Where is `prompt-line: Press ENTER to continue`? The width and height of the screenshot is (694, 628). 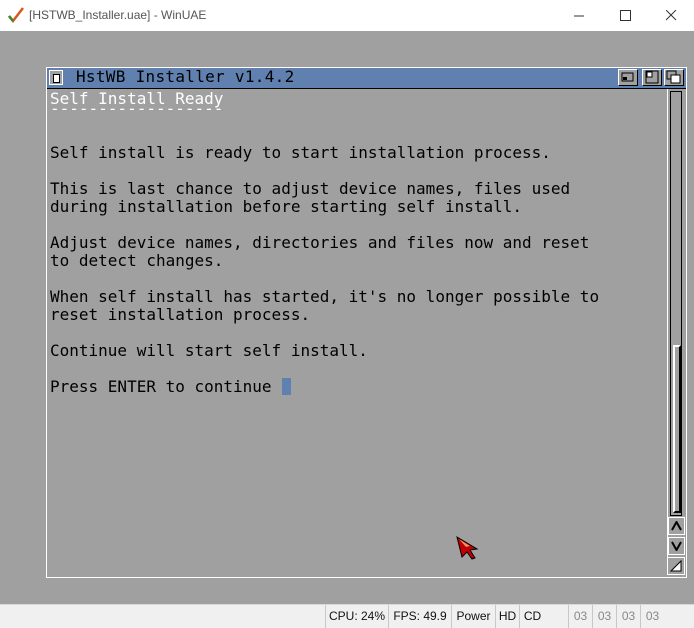
prompt-line: Press ENTER to continue is located at coordinates (171, 386).